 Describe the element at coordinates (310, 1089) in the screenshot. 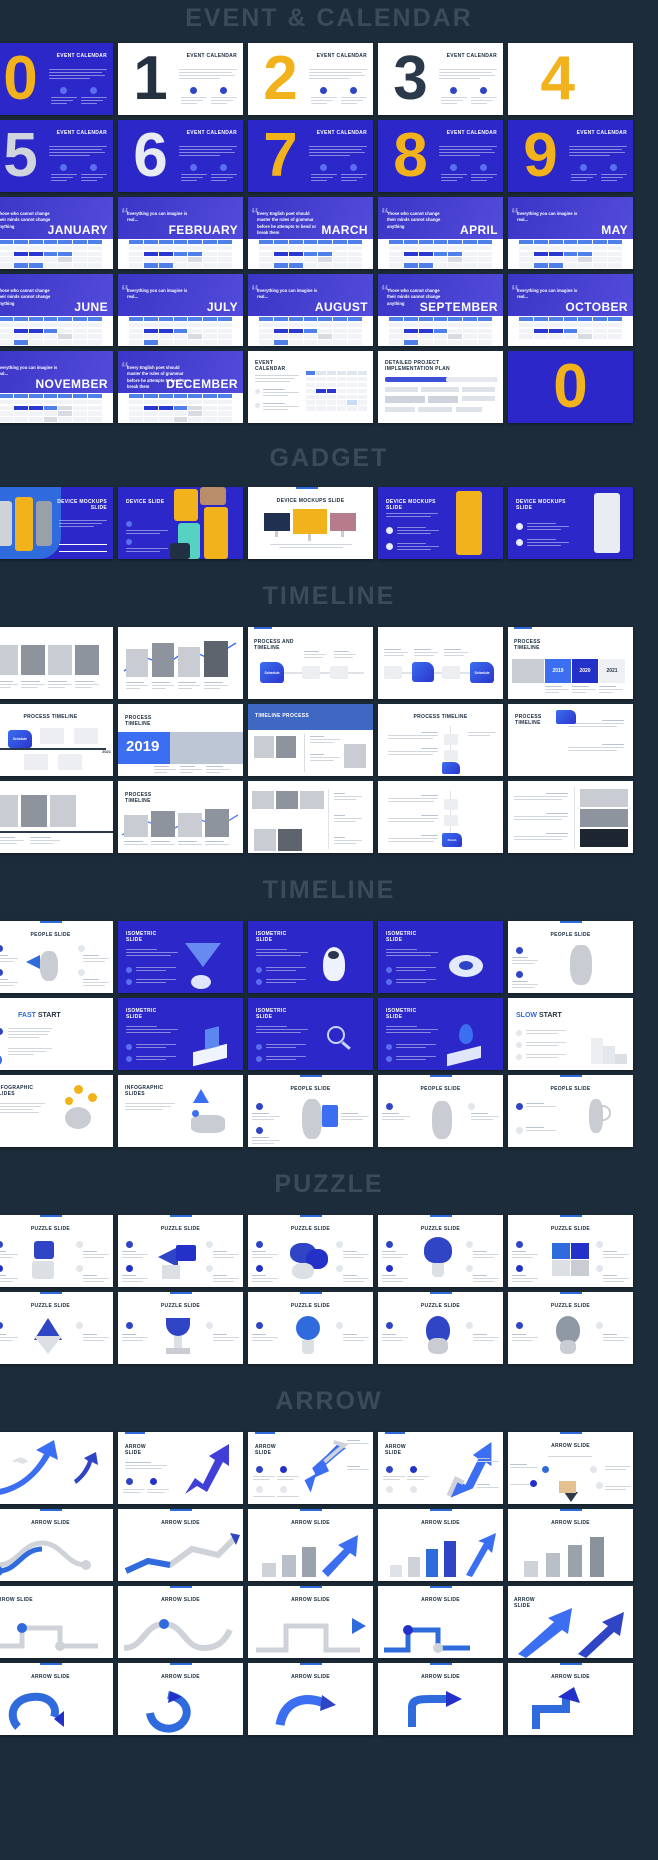

I see `slide-title: PEOPLE SLIDE` at that location.